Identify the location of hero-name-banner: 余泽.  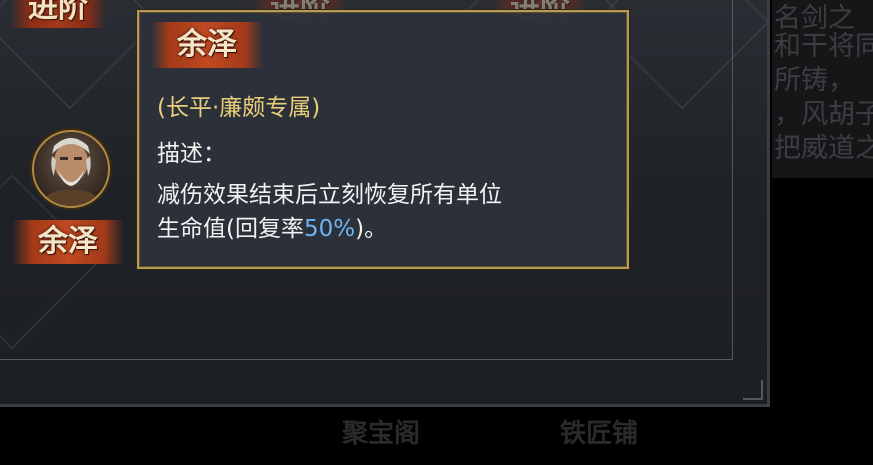
(68, 242).